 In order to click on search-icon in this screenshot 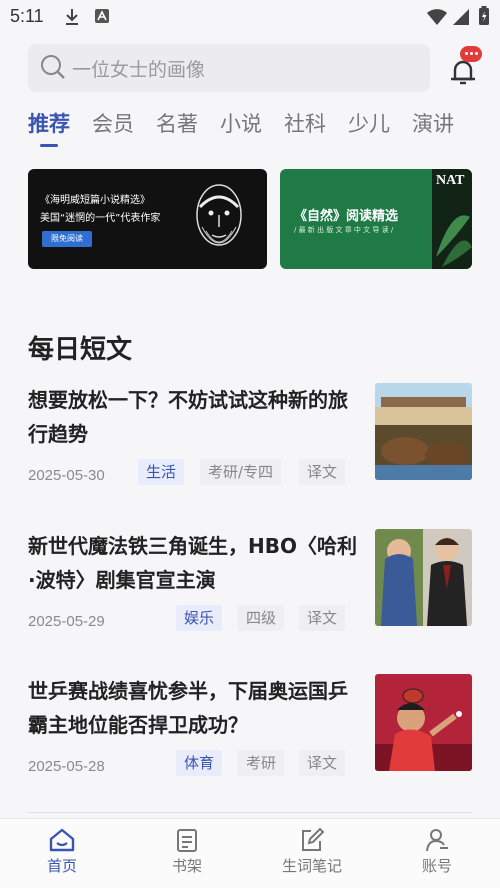, I will do `click(53, 67)`.